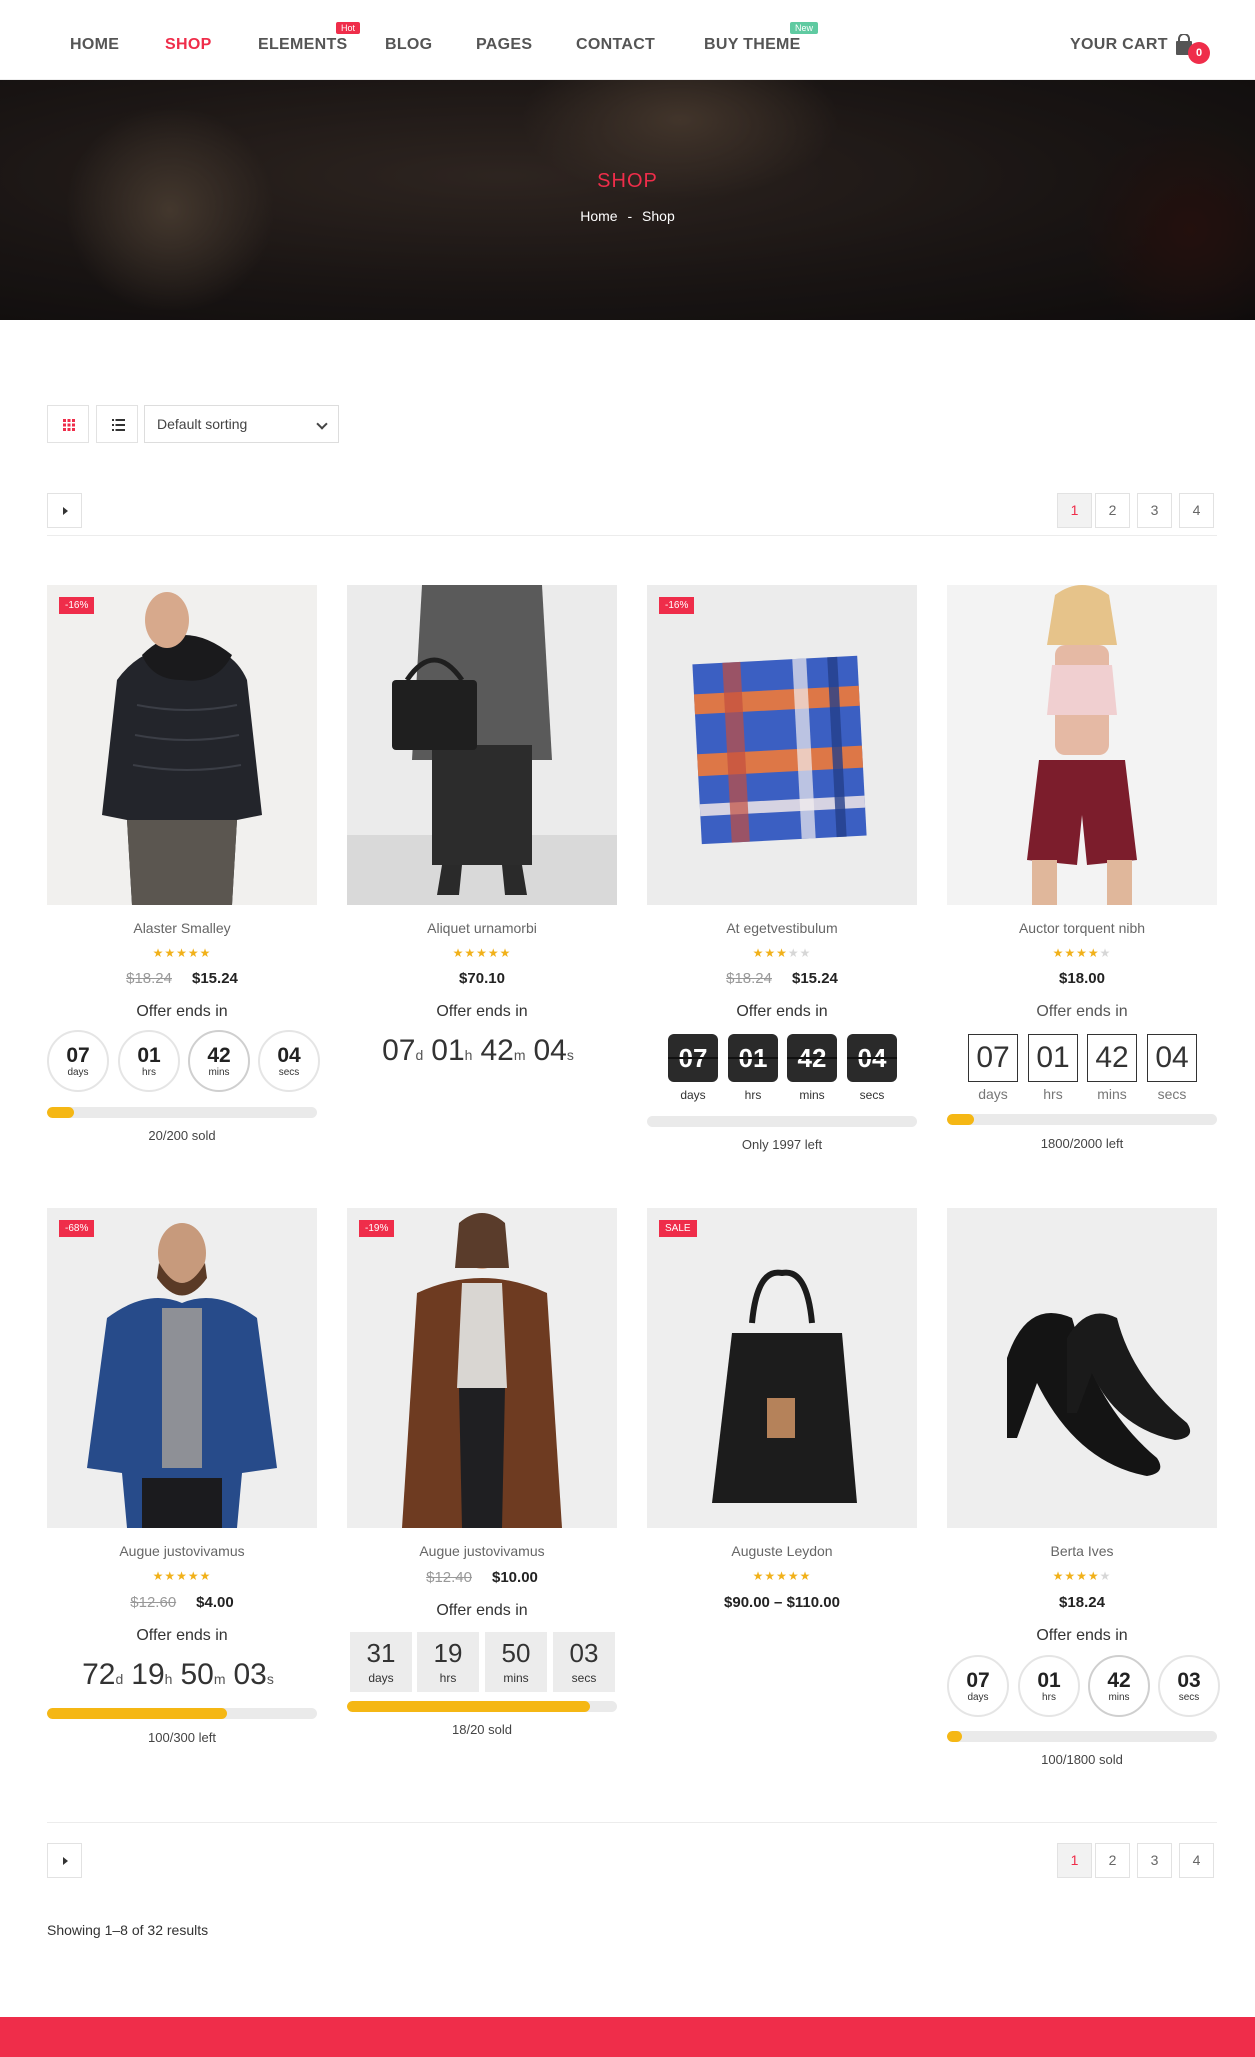 The height and width of the screenshot is (2057, 1255). Describe the element at coordinates (448, 1662) in the screenshot. I see `countdown-hours: 19 hrs` at that location.